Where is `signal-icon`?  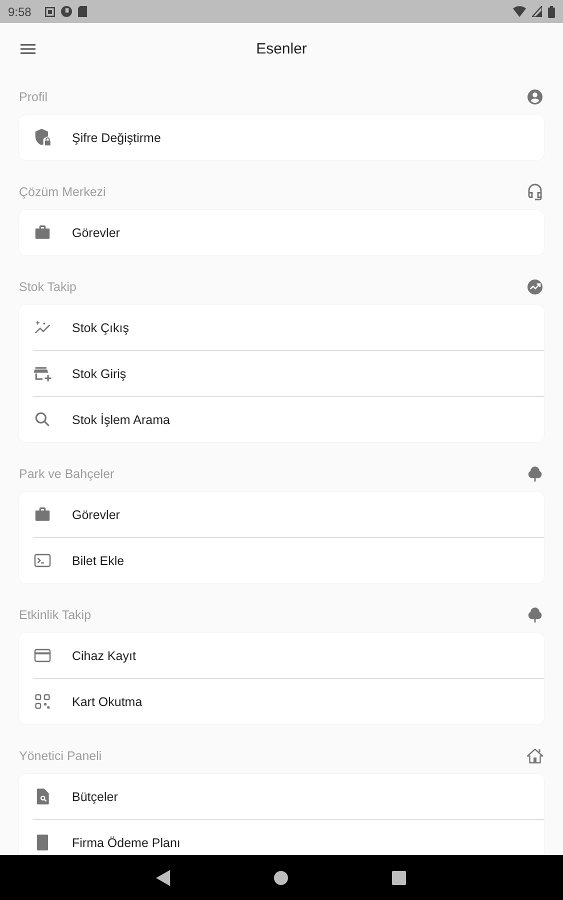
signal-icon is located at coordinates (537, 11).